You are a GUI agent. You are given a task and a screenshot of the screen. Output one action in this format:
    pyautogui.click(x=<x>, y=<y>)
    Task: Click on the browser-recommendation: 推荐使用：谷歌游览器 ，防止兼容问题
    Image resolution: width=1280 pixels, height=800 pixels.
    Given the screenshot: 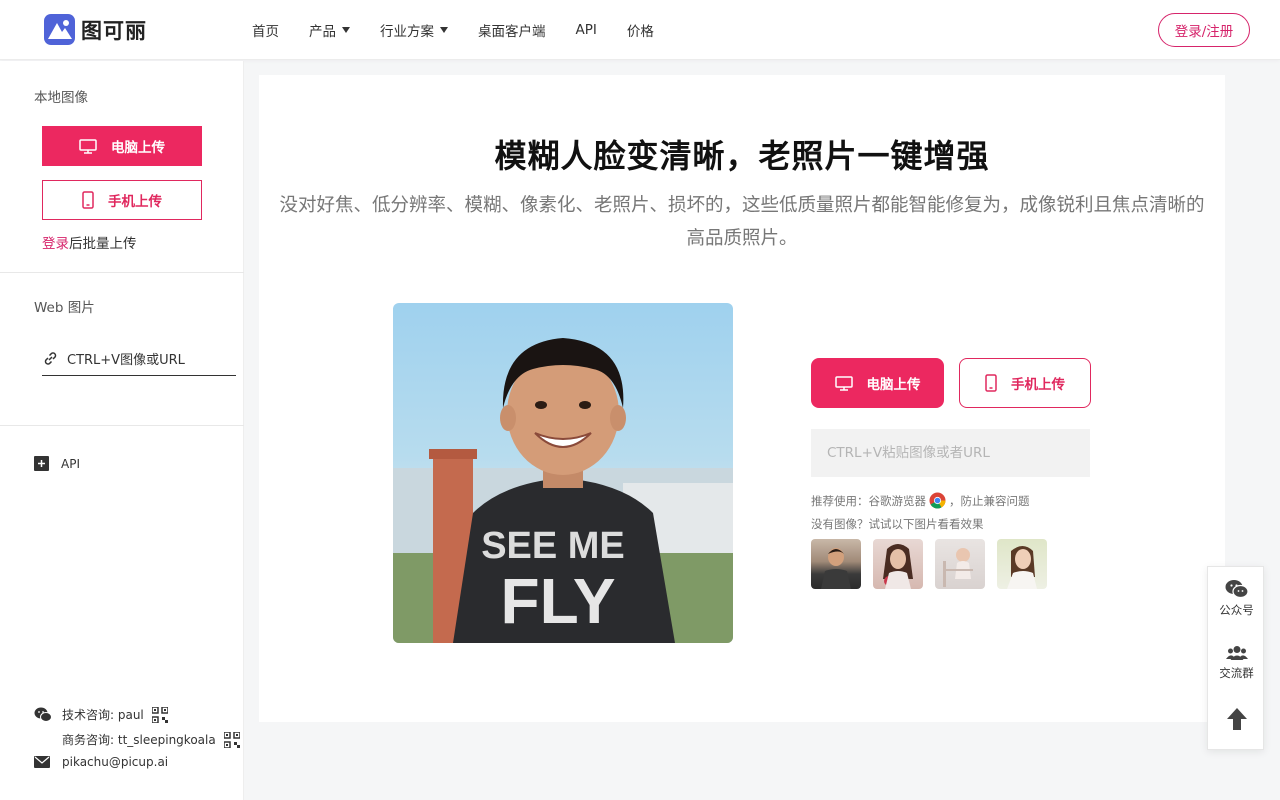 What is the action you would take?
    pyautogui.click(x=920, y=500)
    